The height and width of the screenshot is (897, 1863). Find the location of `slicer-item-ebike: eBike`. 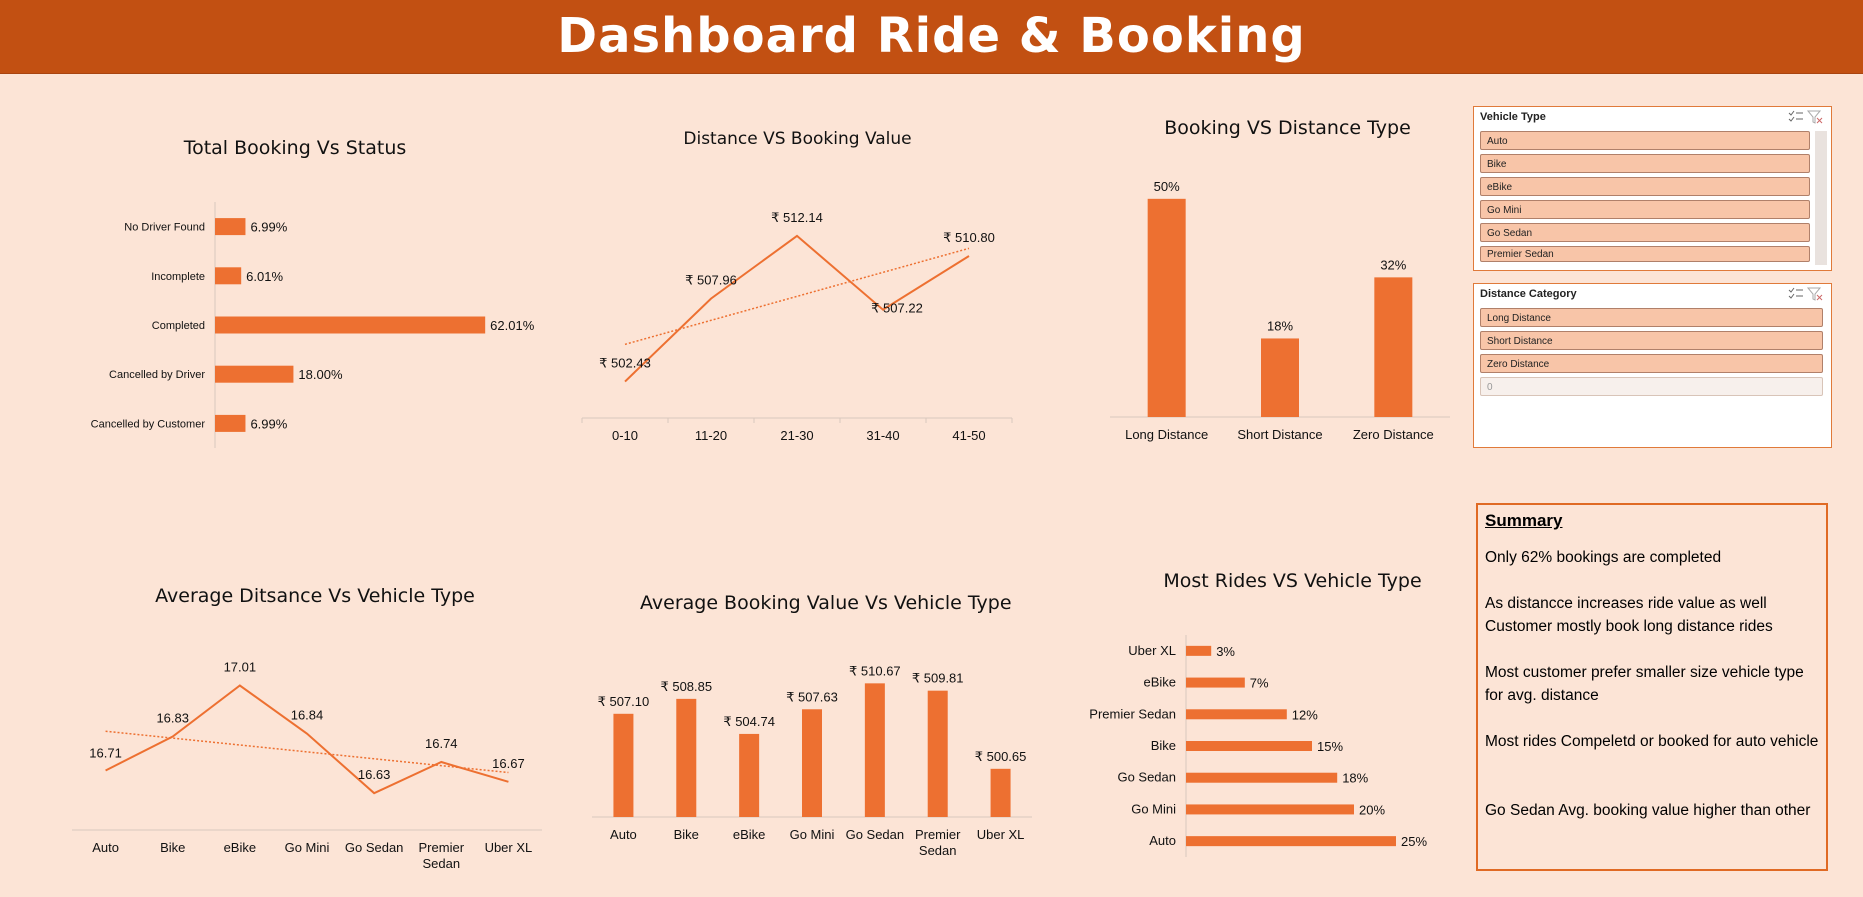

slicer-item-ebike: eBike is located at coordinates (1645, 186).